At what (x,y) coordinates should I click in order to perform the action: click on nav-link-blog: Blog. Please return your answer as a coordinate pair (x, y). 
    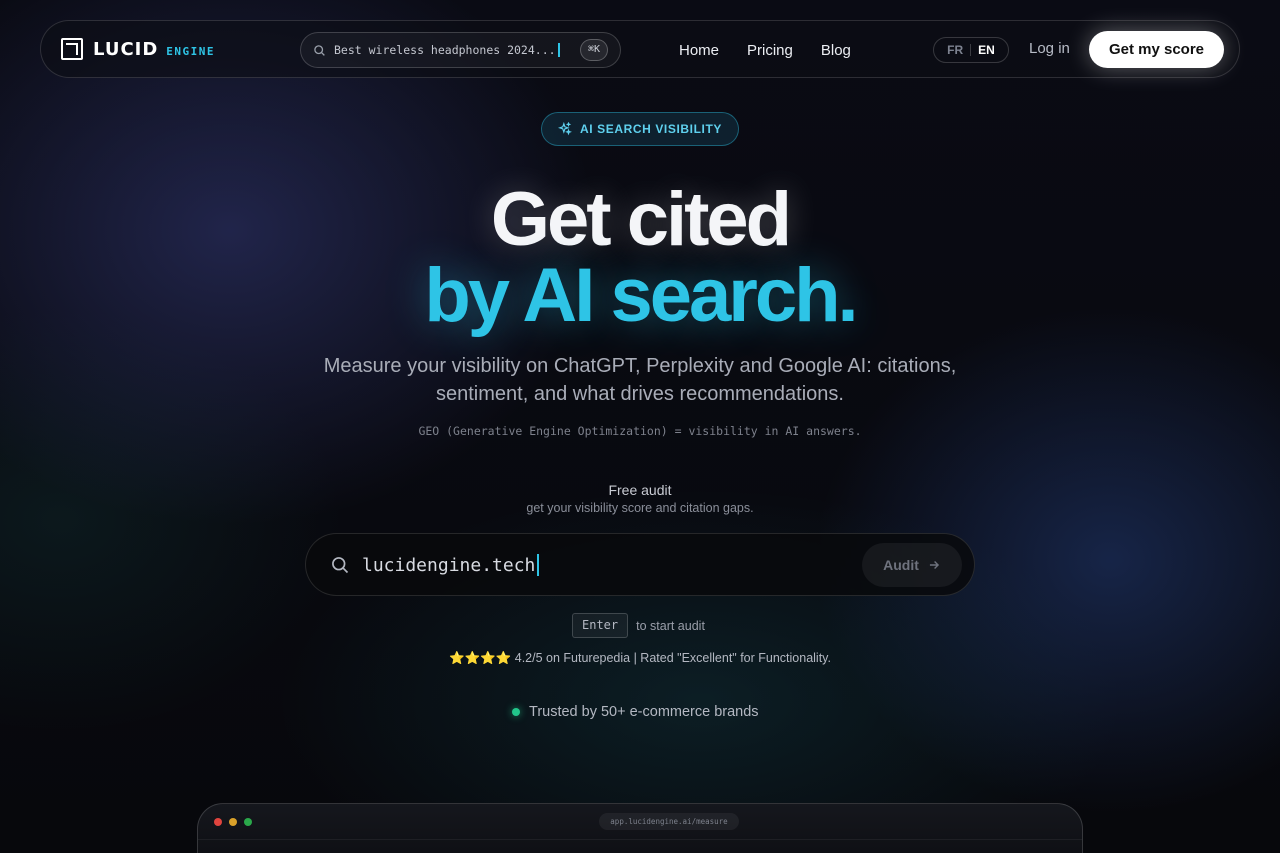
    Looking at the image, I should click on (836, 50).